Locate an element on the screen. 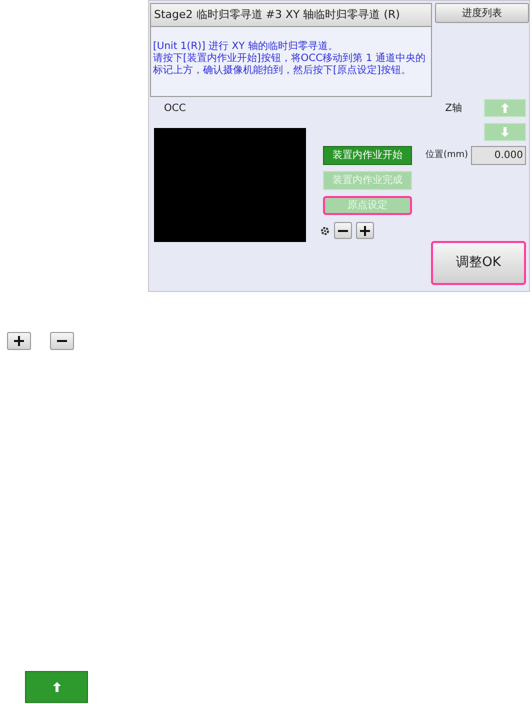 The image size is (532, 704). work-button: 装置内作业开始 is located at coordinates (367, 155).